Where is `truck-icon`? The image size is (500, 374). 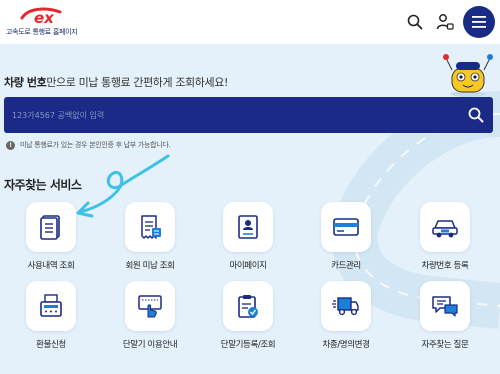 truck-icon is located at coordinates (346, 306).